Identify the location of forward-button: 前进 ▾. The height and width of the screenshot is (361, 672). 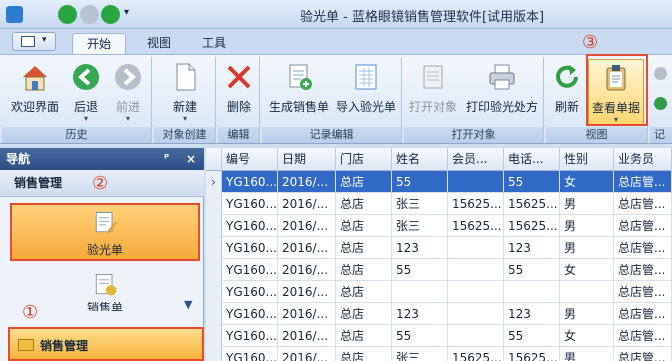
(128, 91).